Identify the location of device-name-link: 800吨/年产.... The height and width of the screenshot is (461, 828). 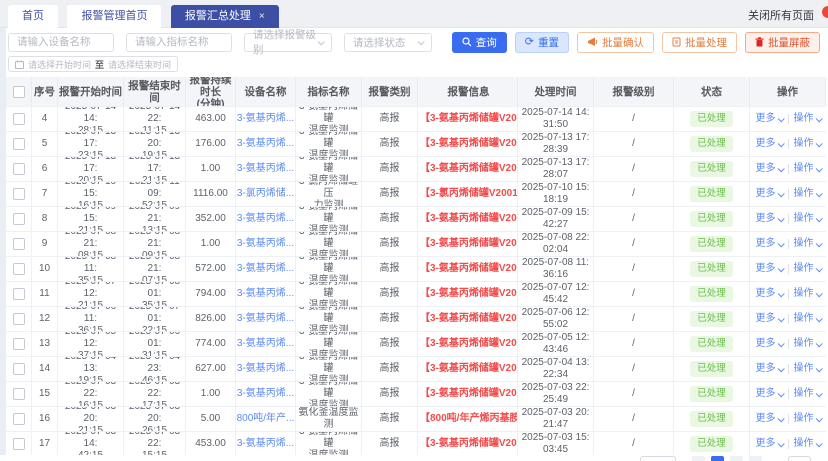
(266, 419).